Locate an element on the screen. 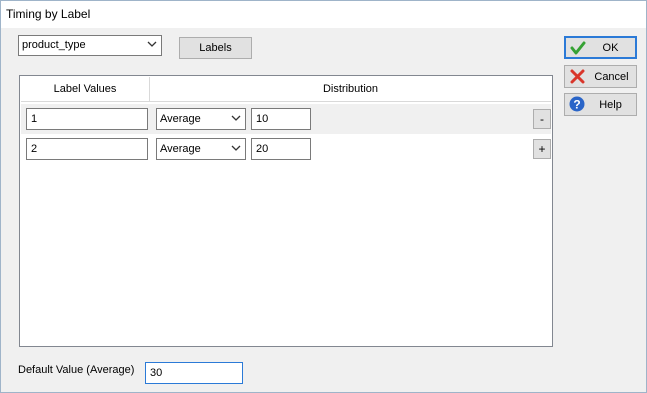 This screenshot has height=393, width=647. question-icon: ? is located at coordinates (577, 104).